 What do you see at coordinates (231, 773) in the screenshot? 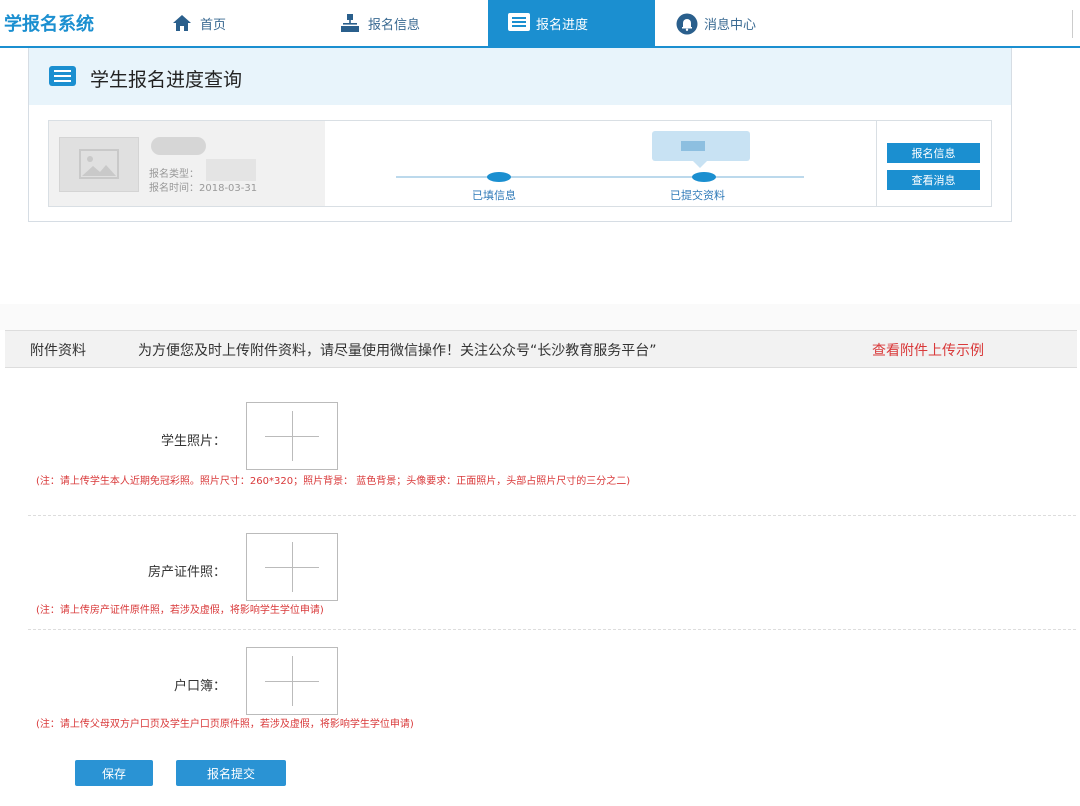
I see `submit-registration-button: 报名提交` at bounding box center [231, 773].